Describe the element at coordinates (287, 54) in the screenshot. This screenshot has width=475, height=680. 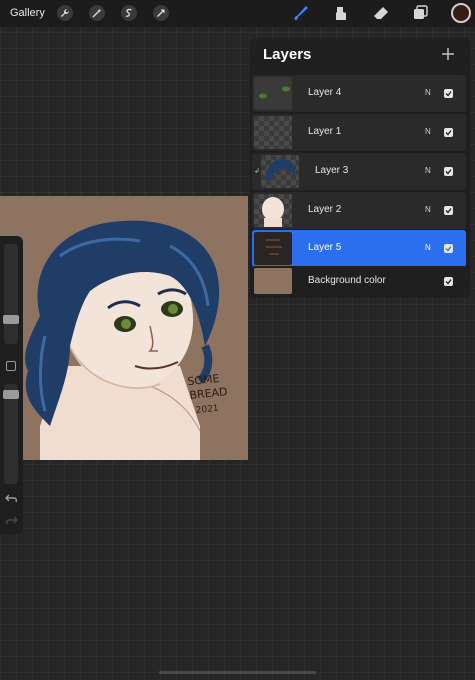
I see `layers-title: Layers` at that location.